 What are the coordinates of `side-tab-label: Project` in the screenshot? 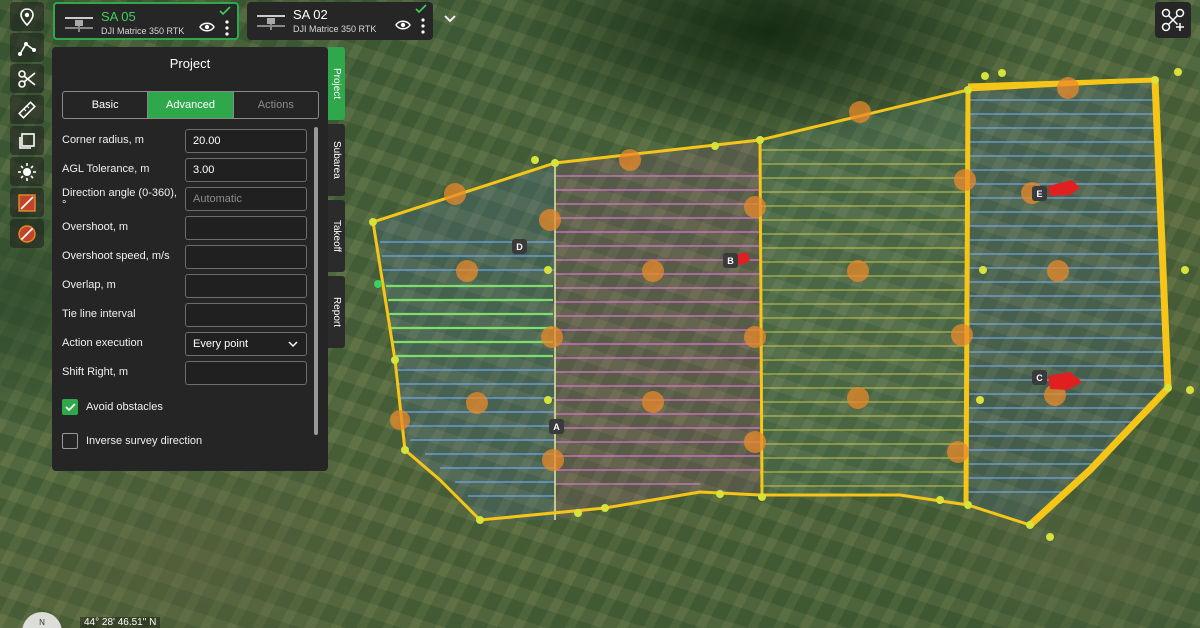 It's located at (336, 83).